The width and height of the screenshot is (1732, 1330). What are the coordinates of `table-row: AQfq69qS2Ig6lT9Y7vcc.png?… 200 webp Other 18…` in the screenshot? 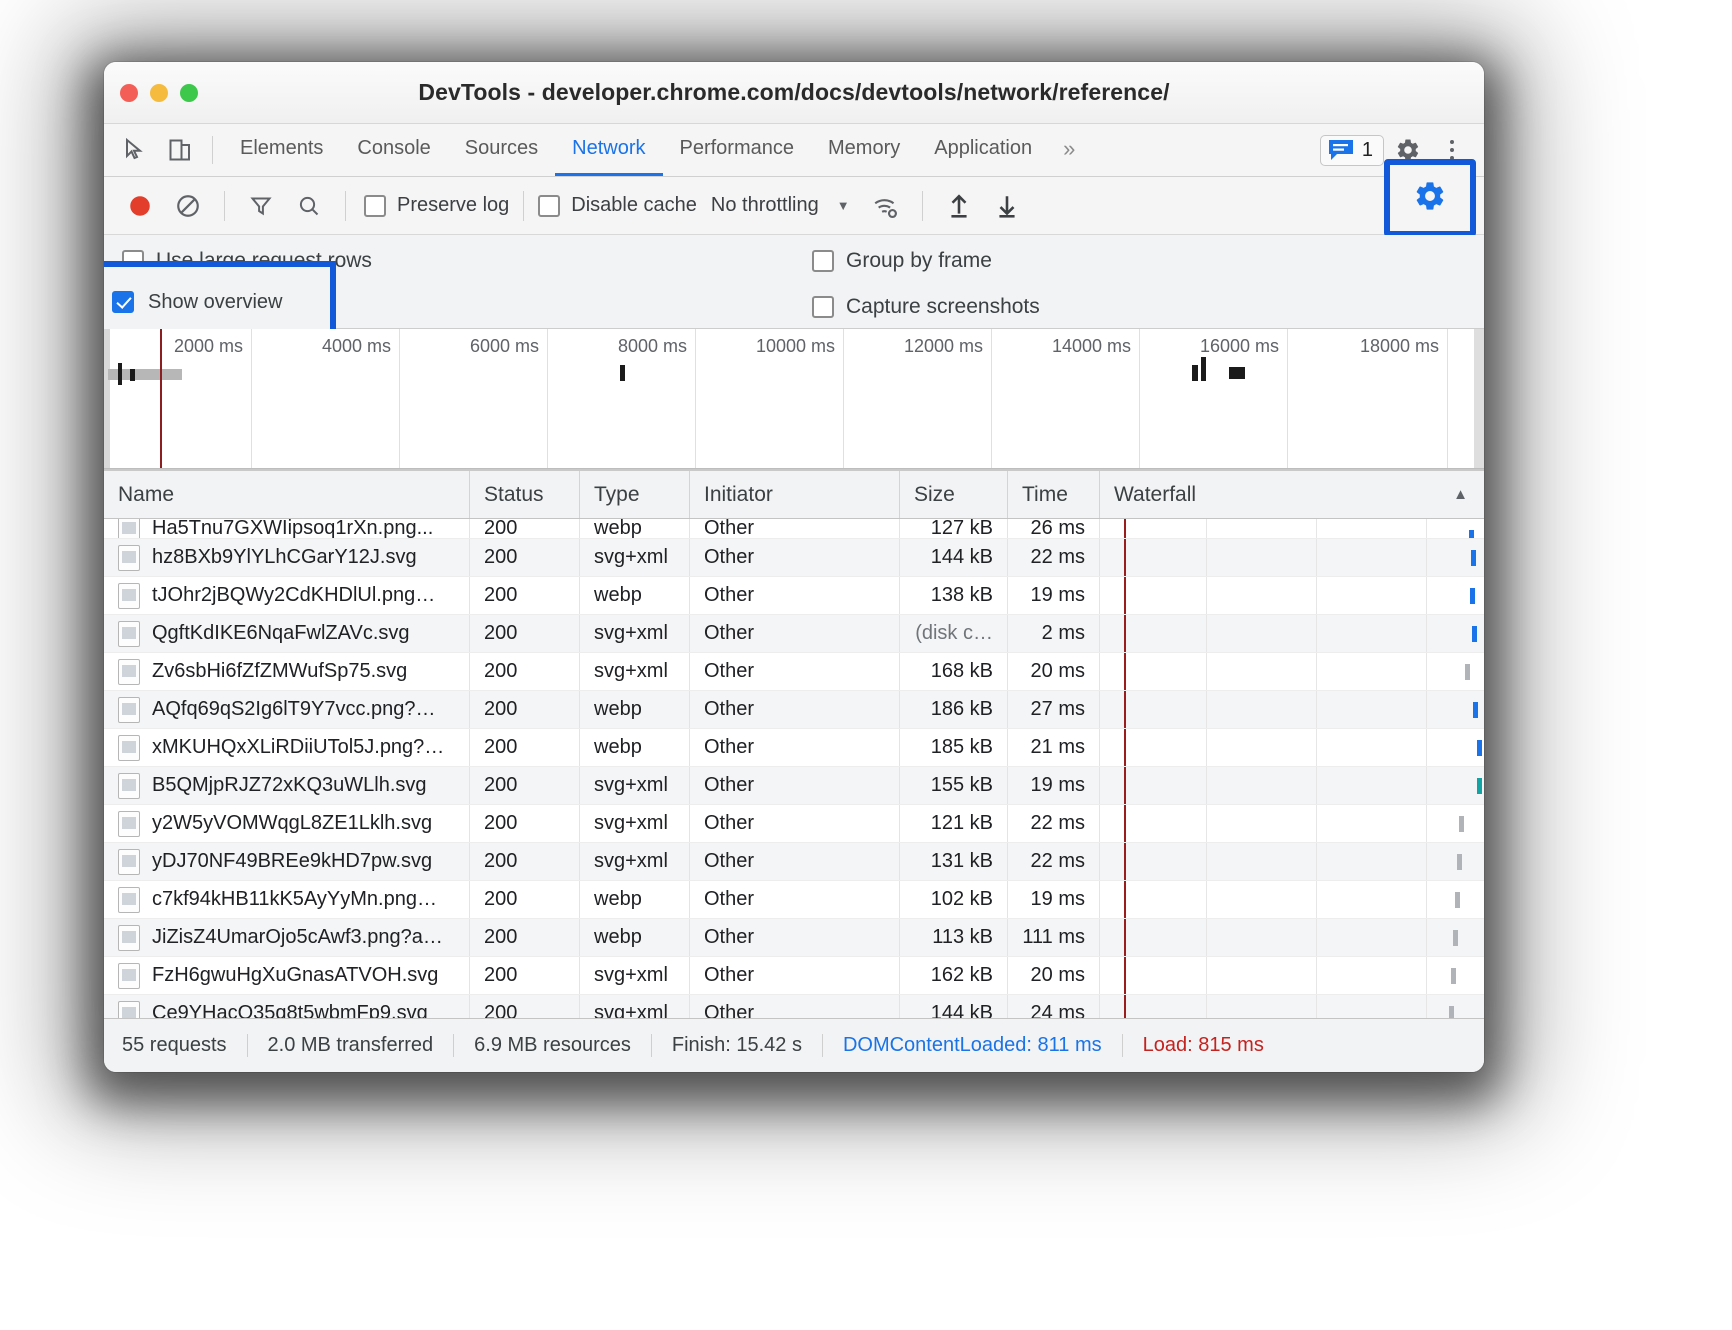 It's located at (794, 710).